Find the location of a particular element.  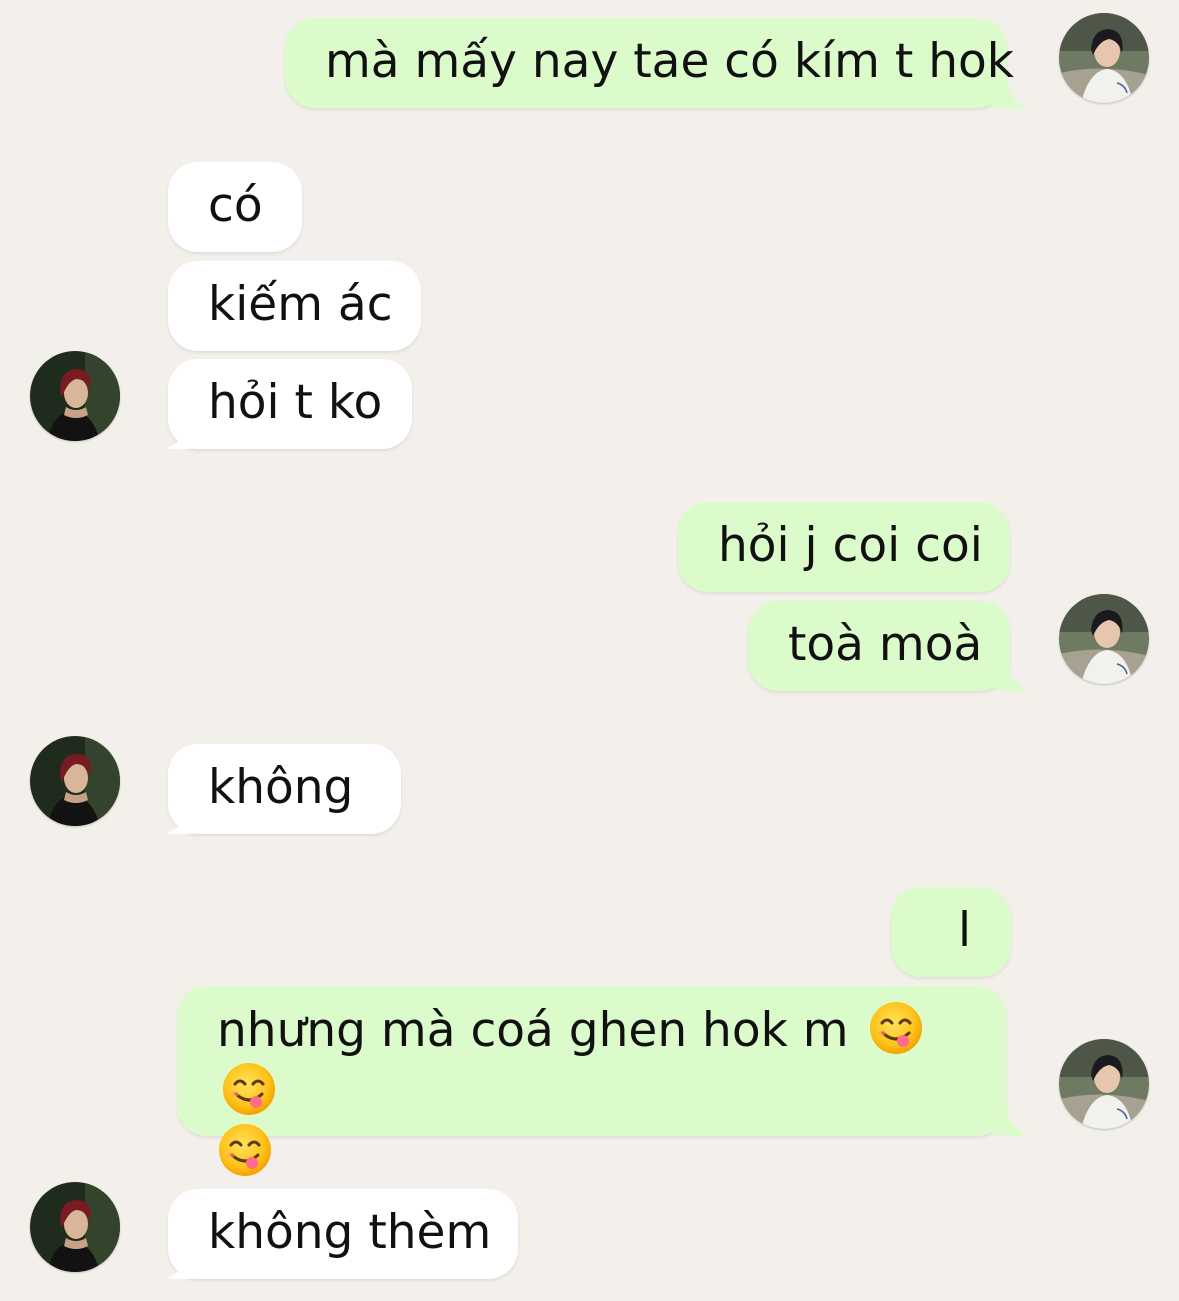

message-text: nhưng mà coá ghen hok m is located at coordinates (533, 1030).